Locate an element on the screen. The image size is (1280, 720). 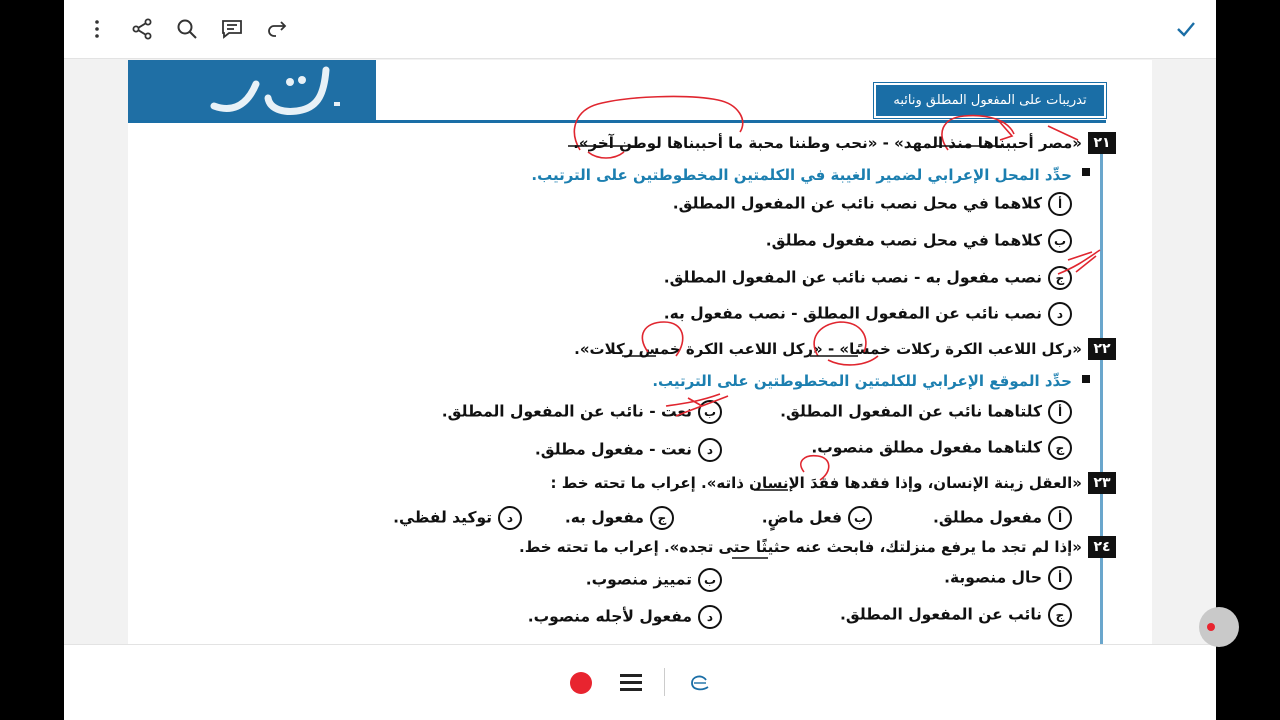
option-item: د مفعول لأجله منصوب. is located at coordinates (625, 617).